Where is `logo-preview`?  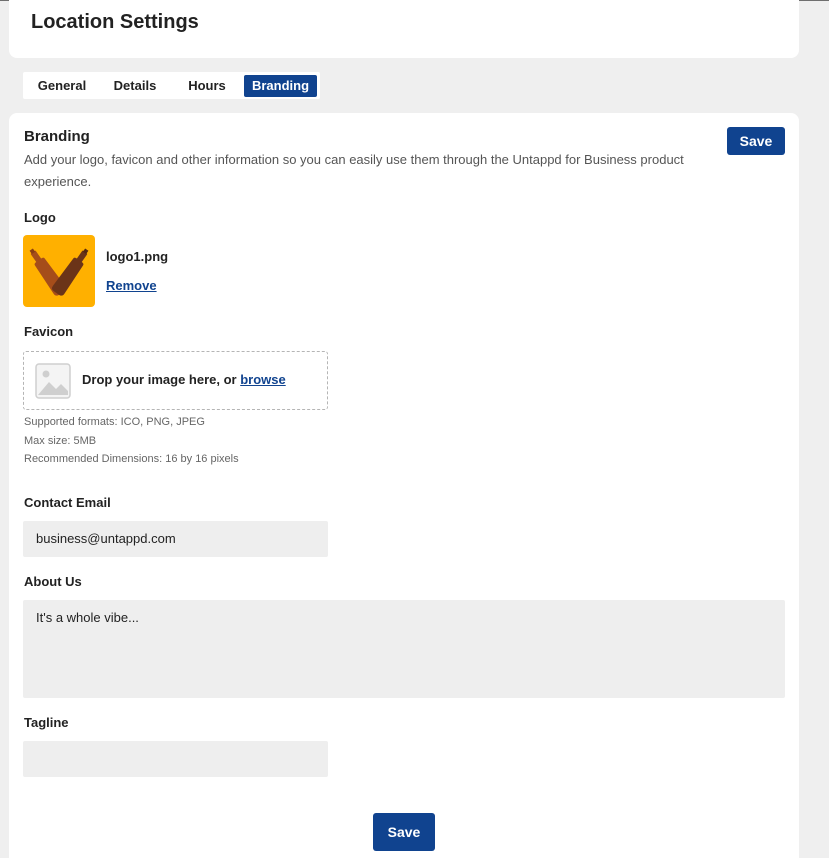
logo-preview is located at coordinates (59, 271).